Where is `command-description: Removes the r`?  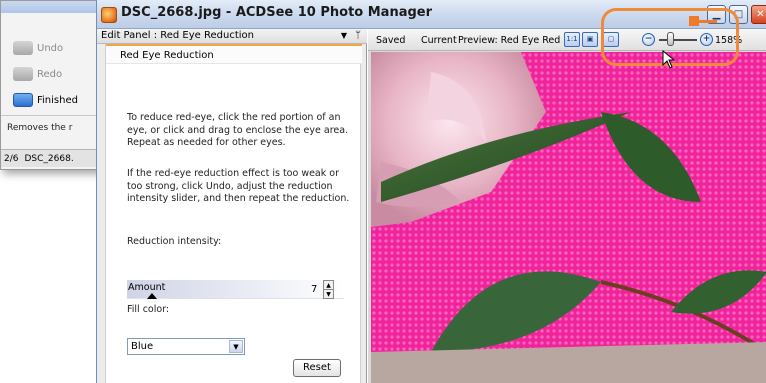 command-description: Removes the r is located at coordinates (40, 128).